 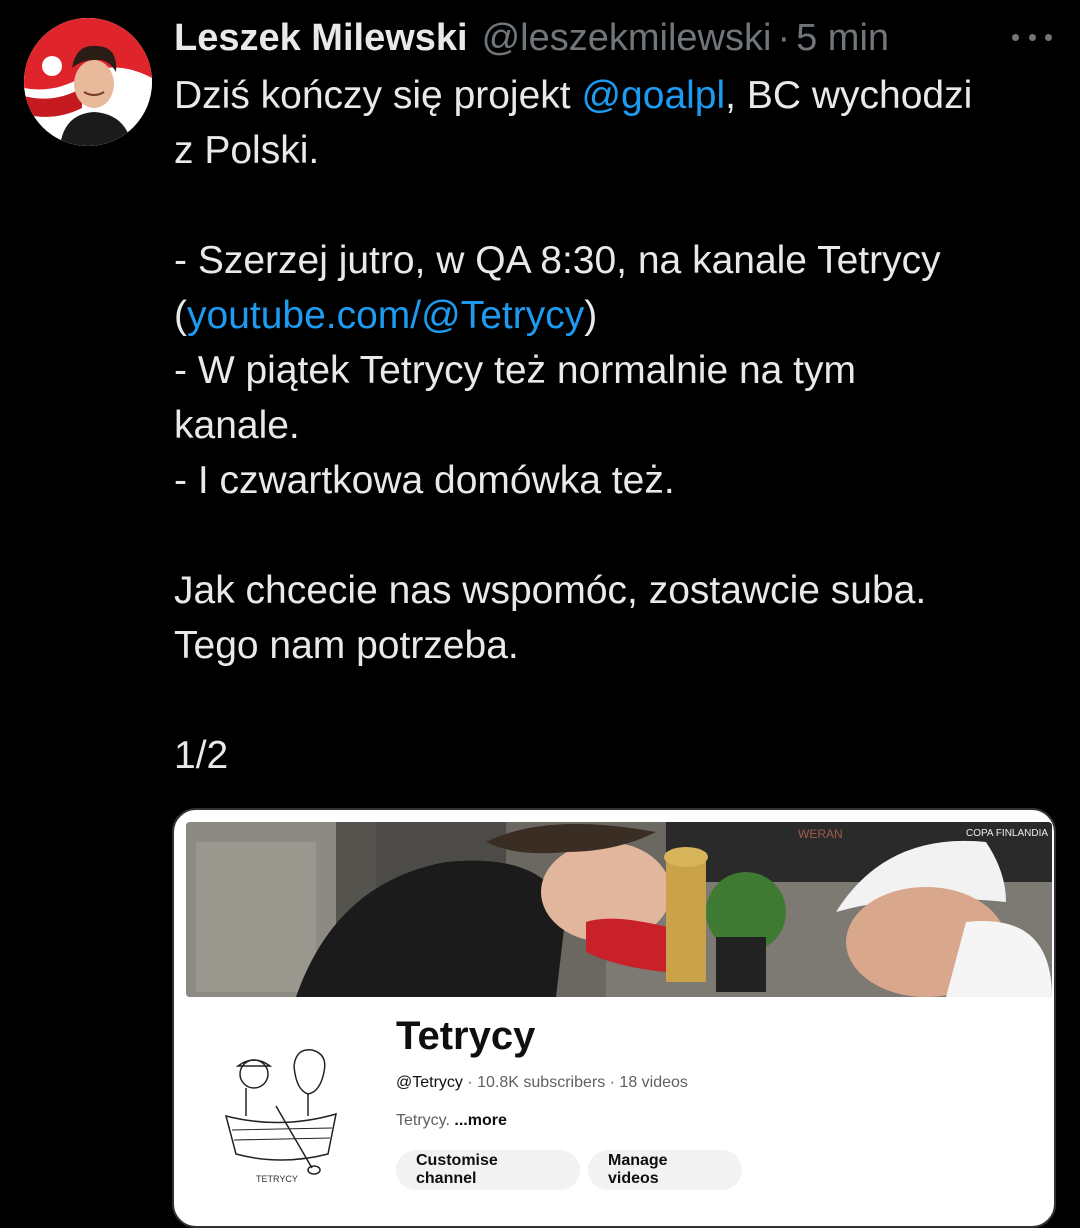 I want to click on tweet-header: Leszek Milewski @leszekmilewski · 5 min, so click(x=617, y=38).